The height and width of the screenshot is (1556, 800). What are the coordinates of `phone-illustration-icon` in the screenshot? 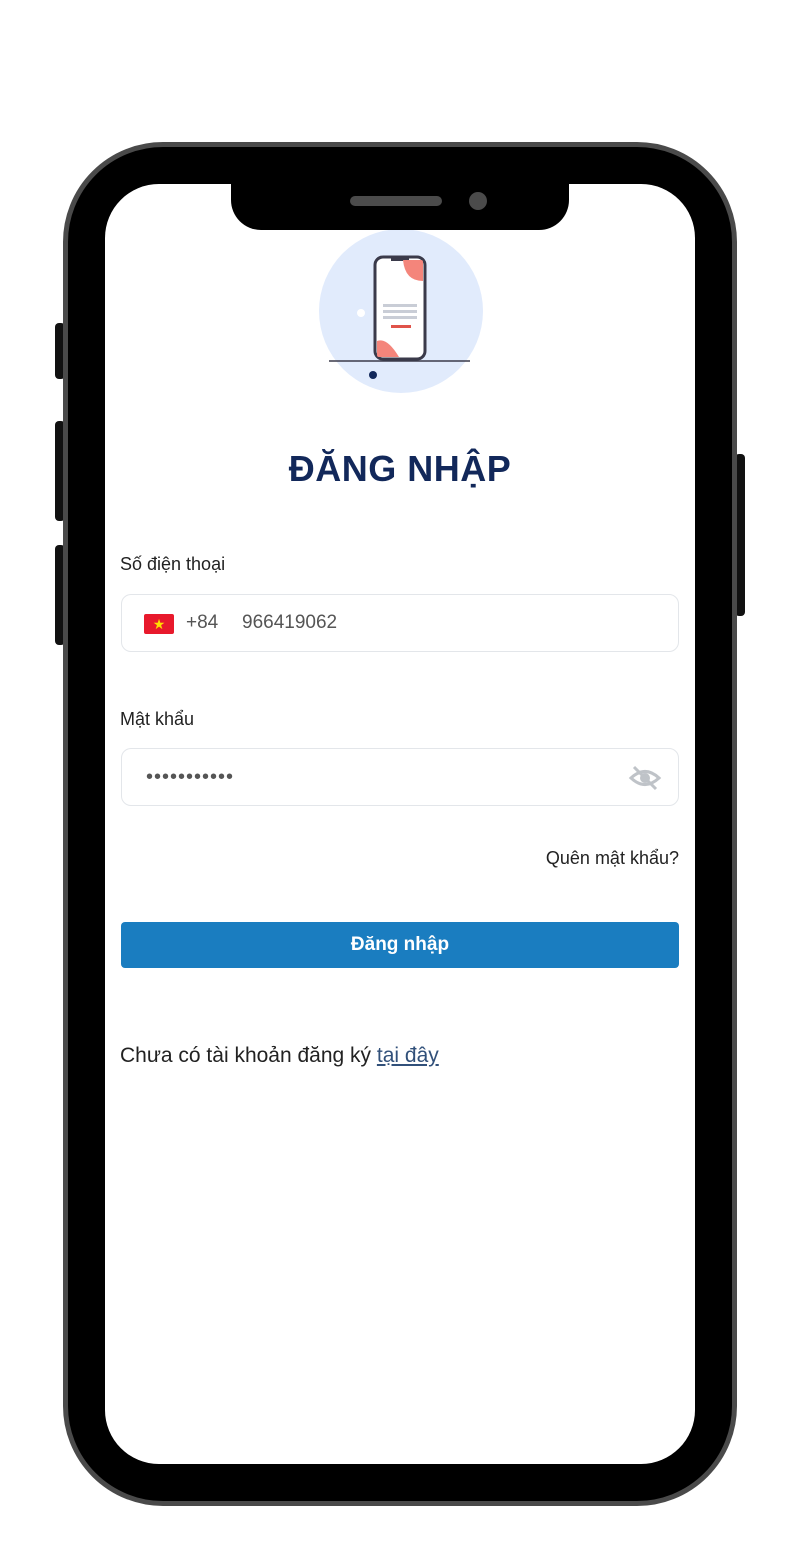 It's located at (401, 311).